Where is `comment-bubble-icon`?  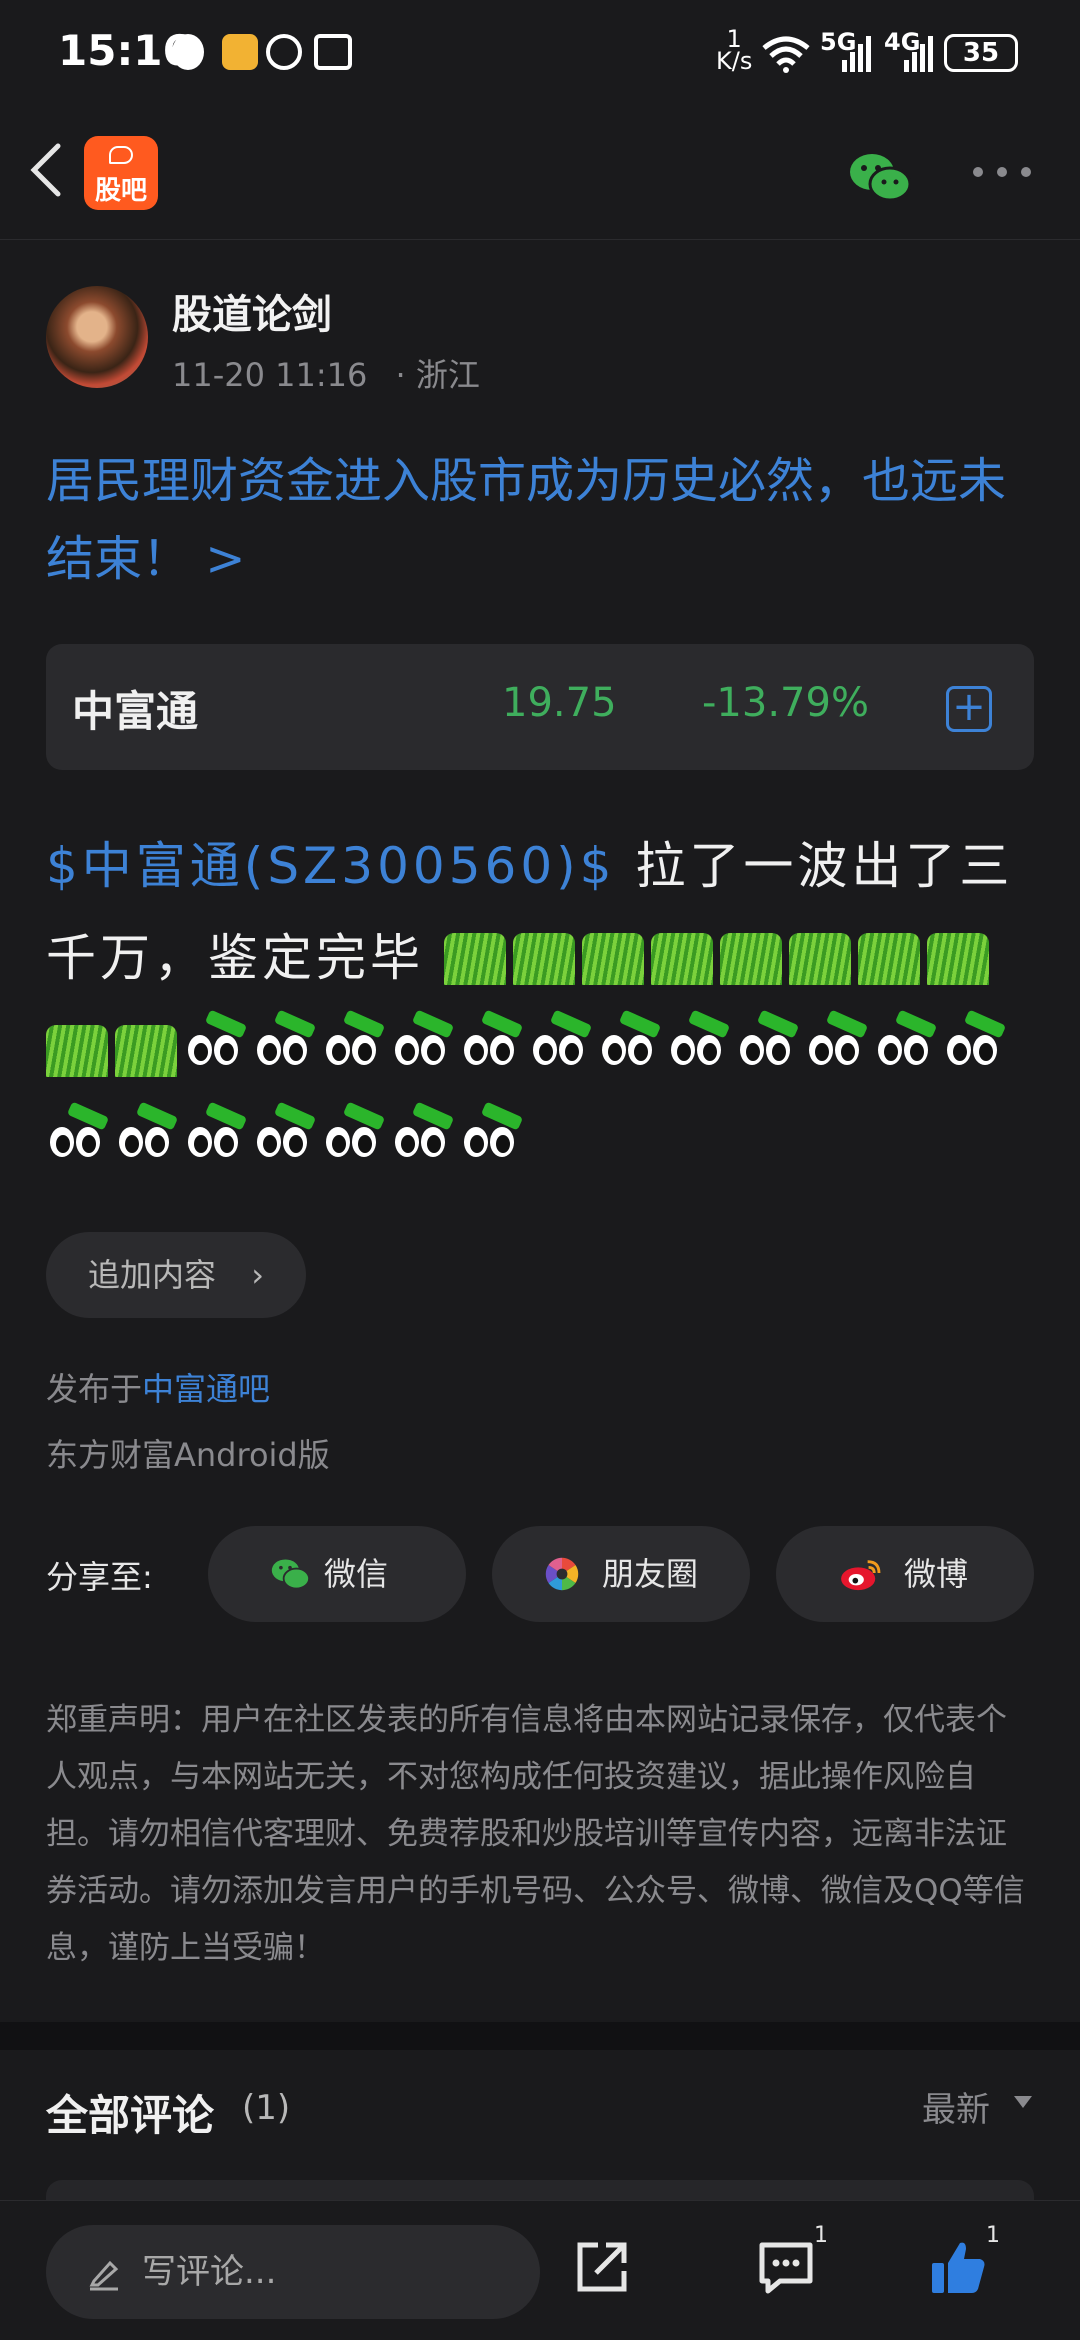 comment-bubble-icon is located at coordinates (786, 2267).